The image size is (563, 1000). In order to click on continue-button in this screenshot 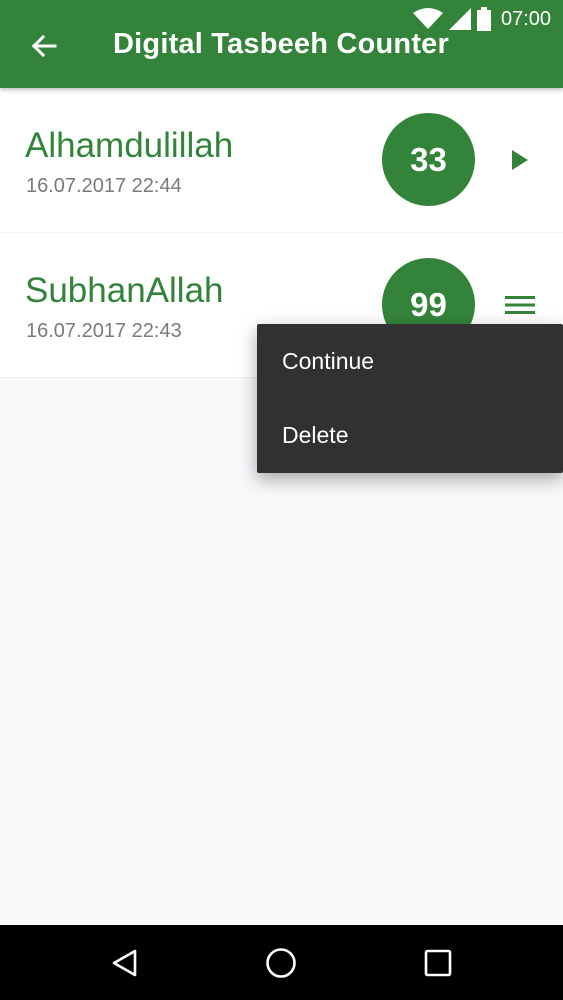, I will do `click(520, 160)`.